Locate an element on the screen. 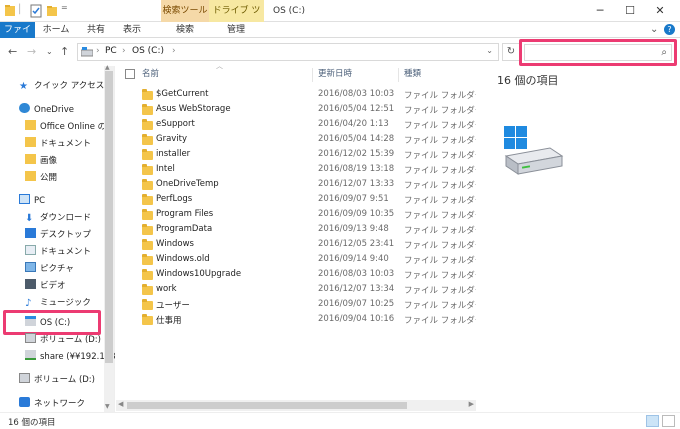 This screenshot has width=680, height=429. new-folder-icon is located at coordinates (52, 11).